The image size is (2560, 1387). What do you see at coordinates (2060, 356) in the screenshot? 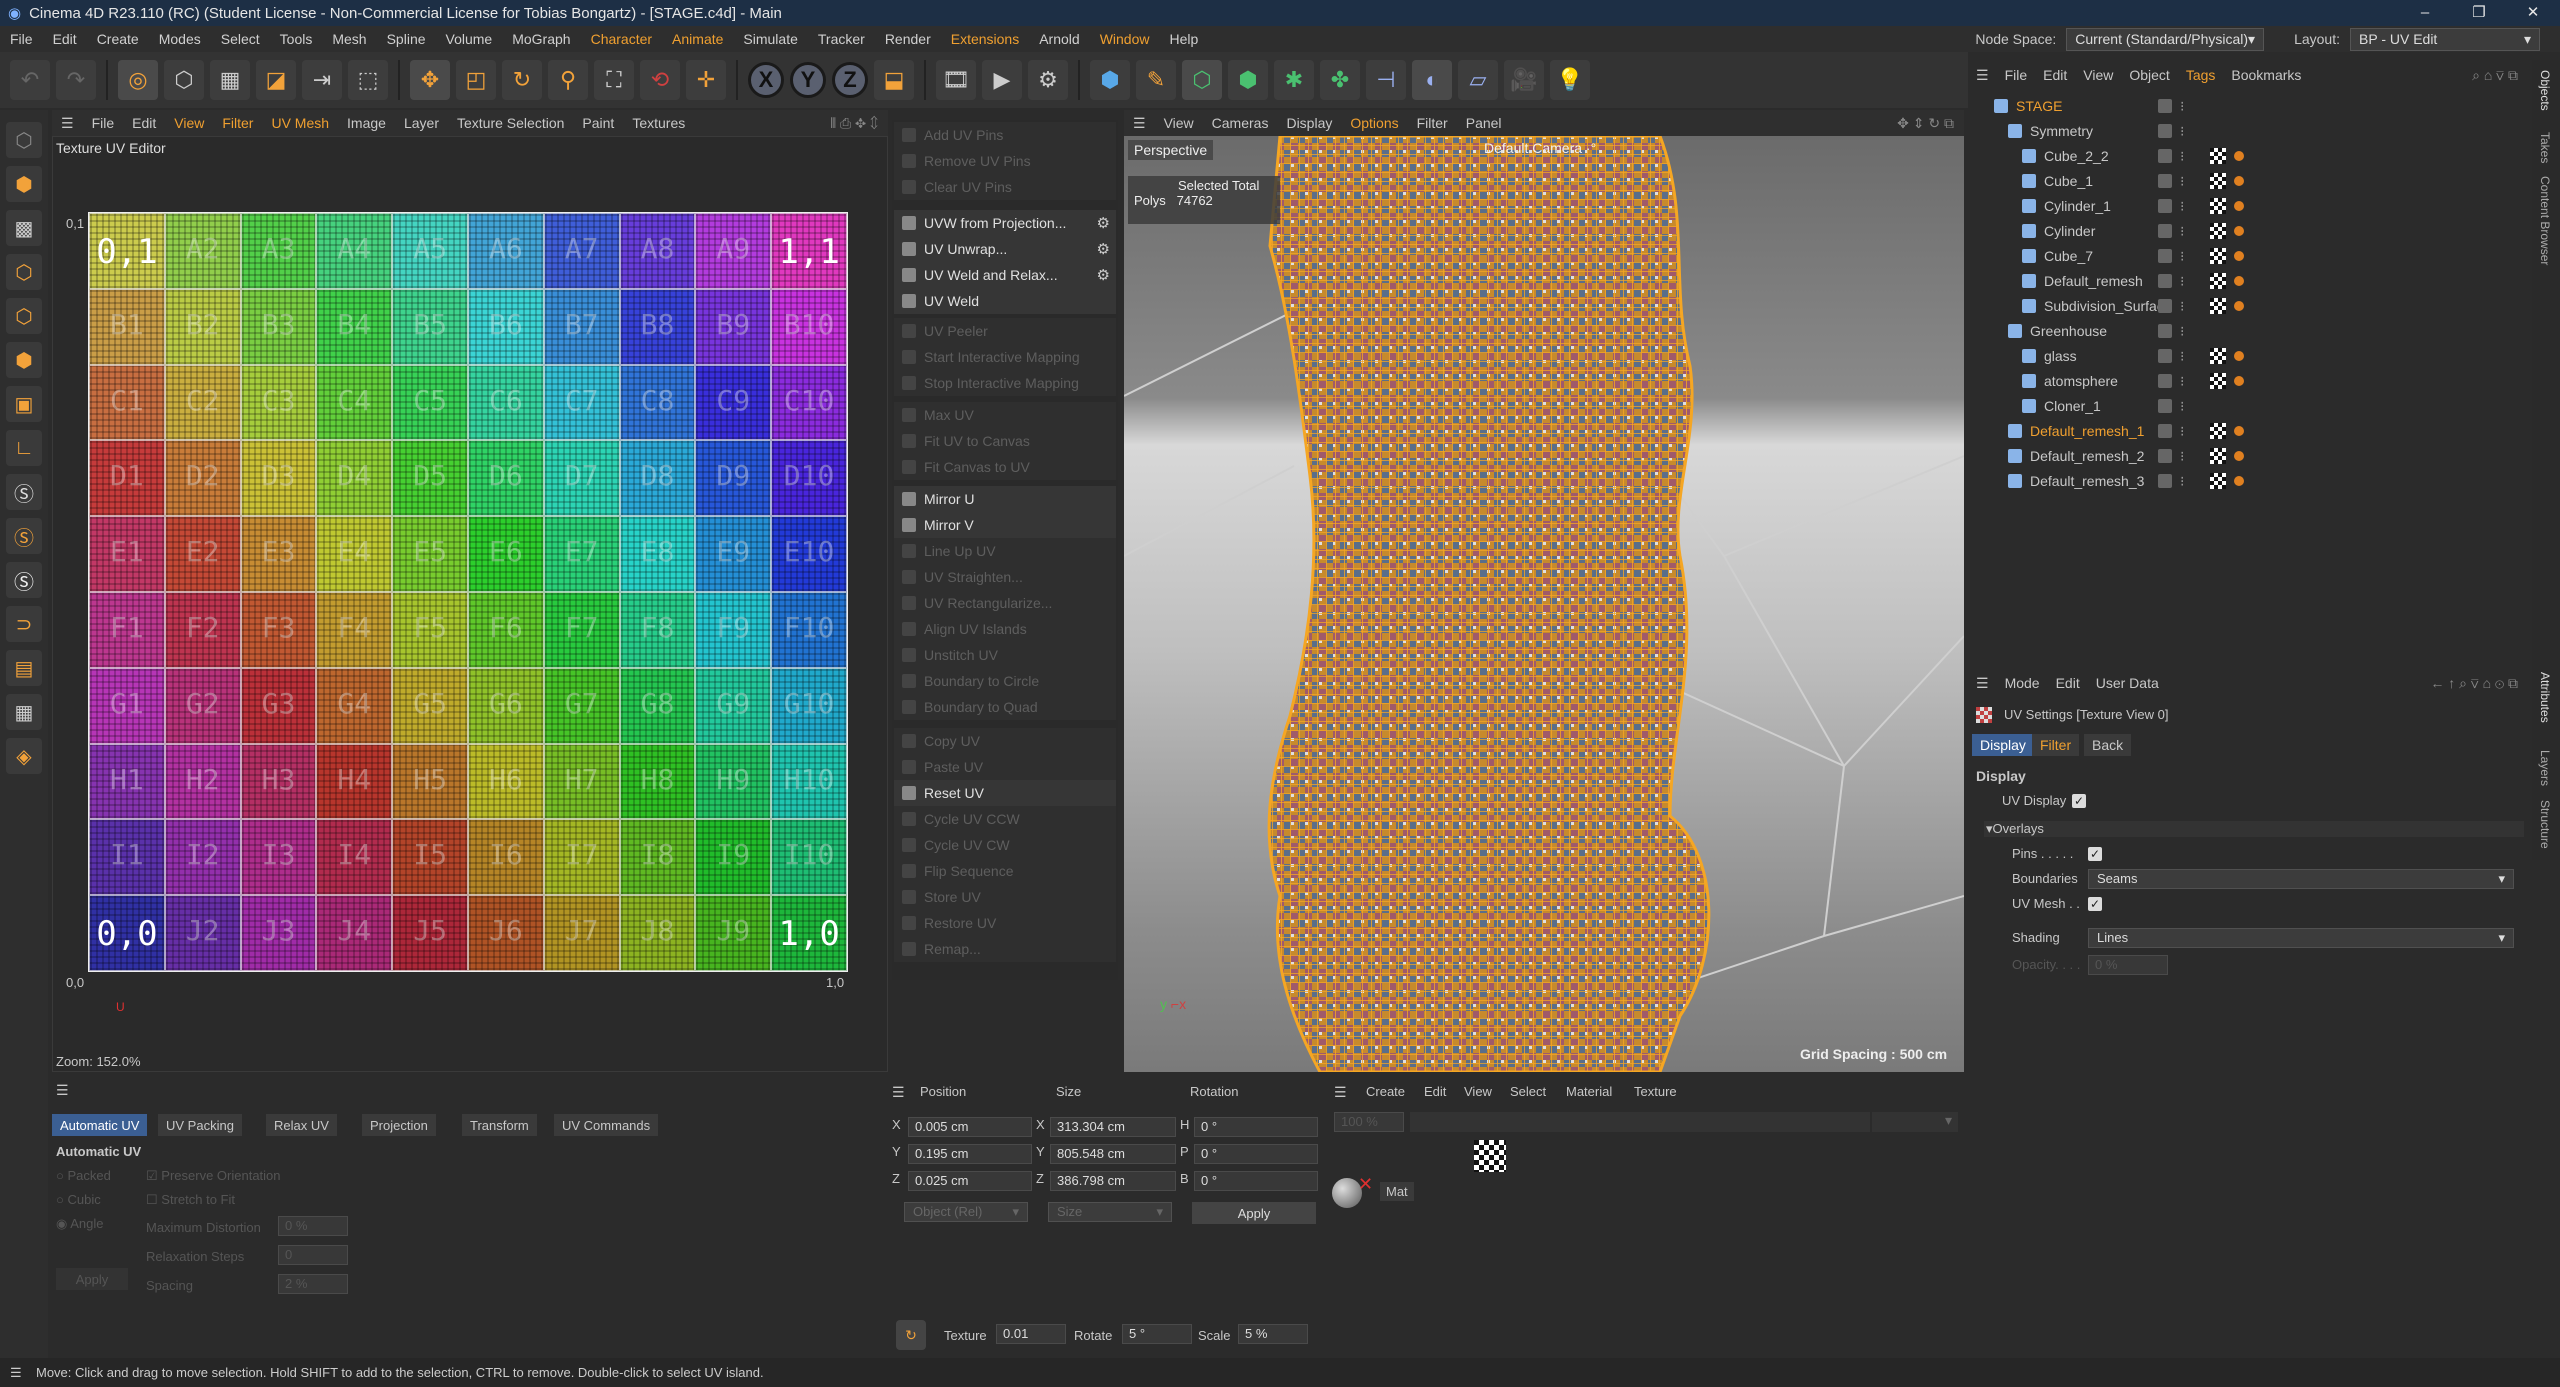
I see `object-name: glass` at bounding box center [2060, 356].